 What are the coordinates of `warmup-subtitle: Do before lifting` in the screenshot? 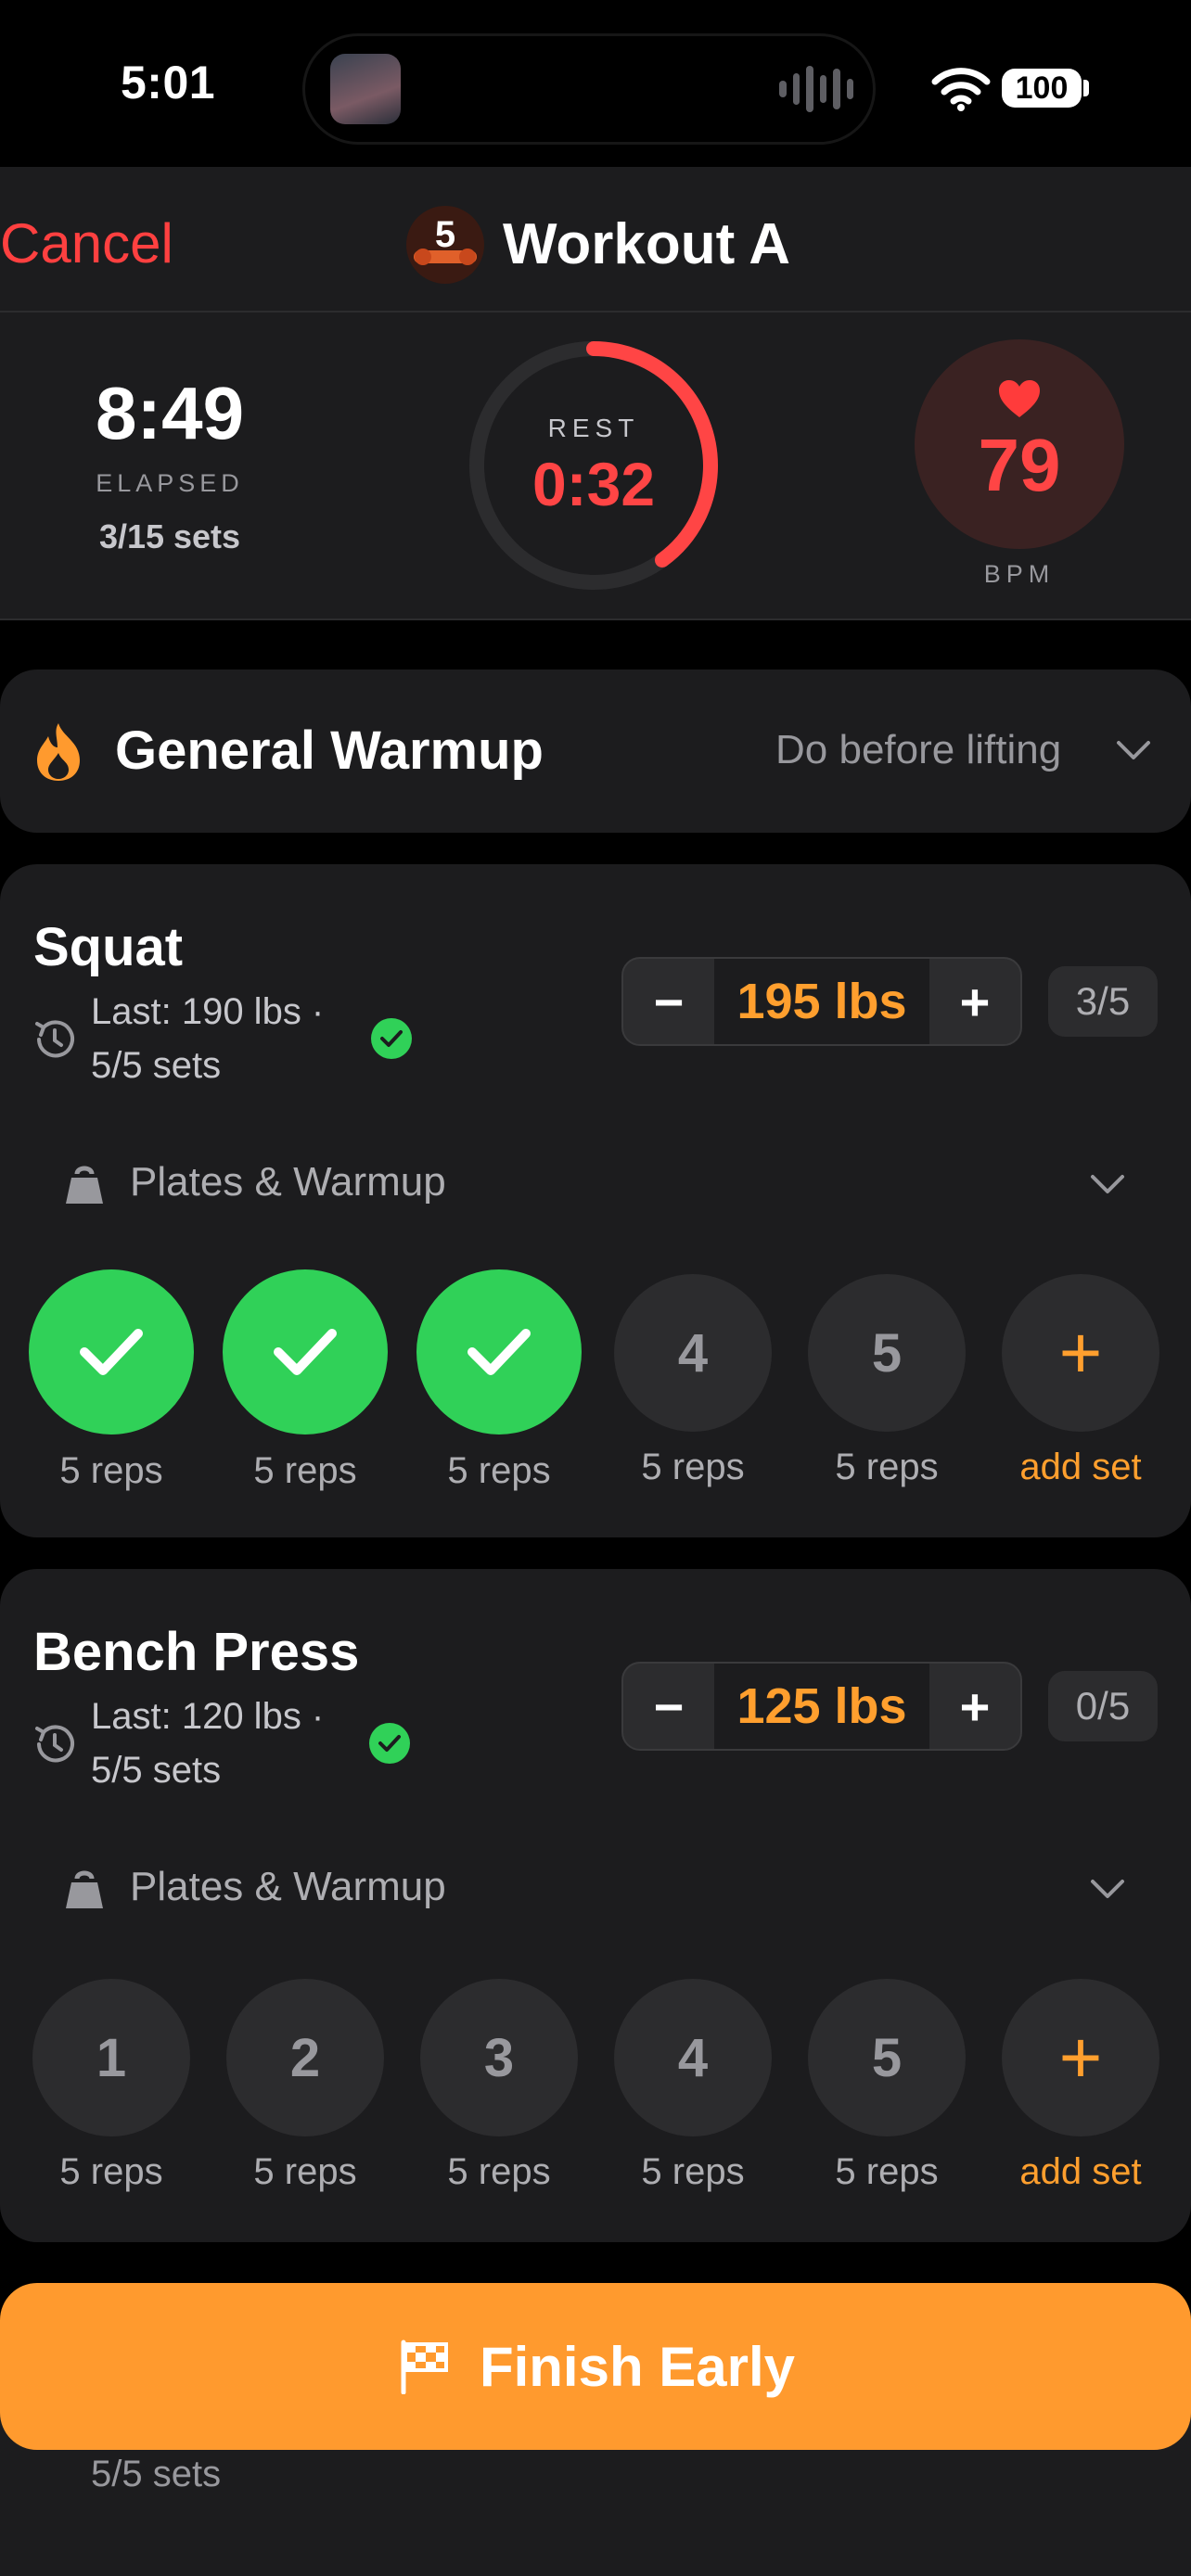 It's located at (918, 749).